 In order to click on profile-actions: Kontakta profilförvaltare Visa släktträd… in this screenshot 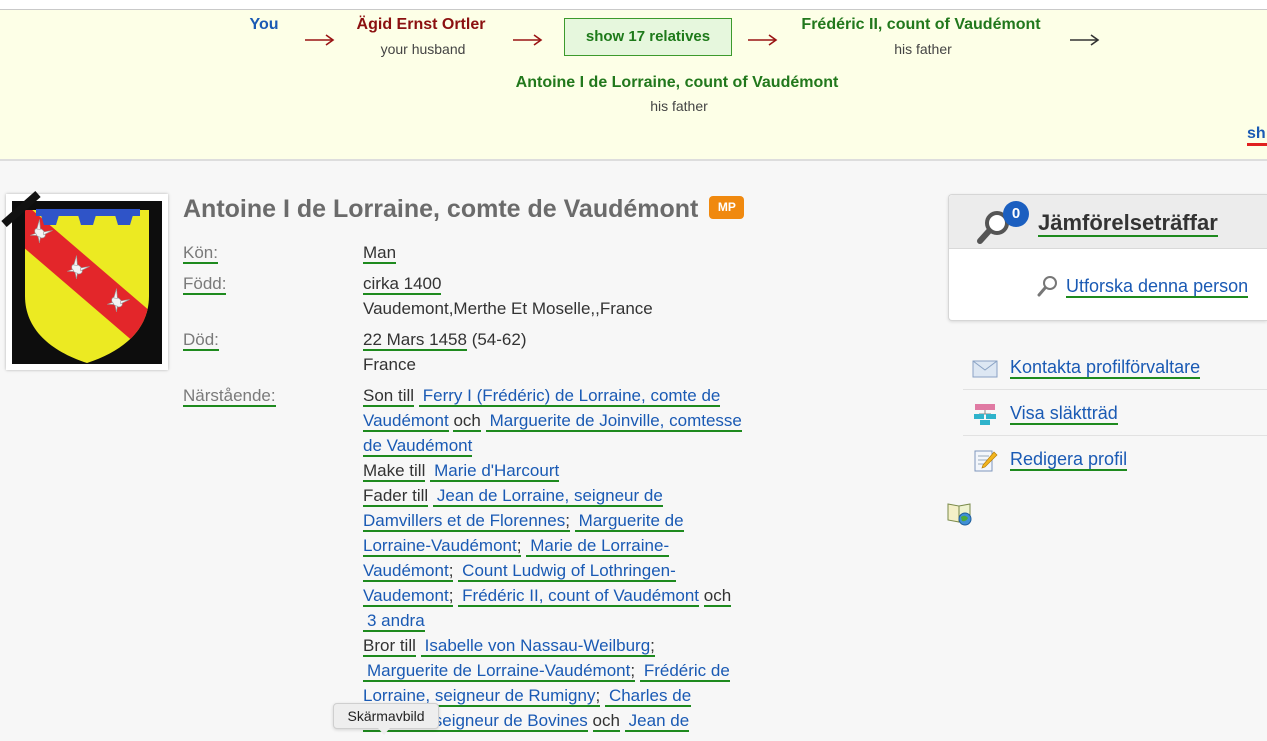, I will do `click(1115, 413)`.